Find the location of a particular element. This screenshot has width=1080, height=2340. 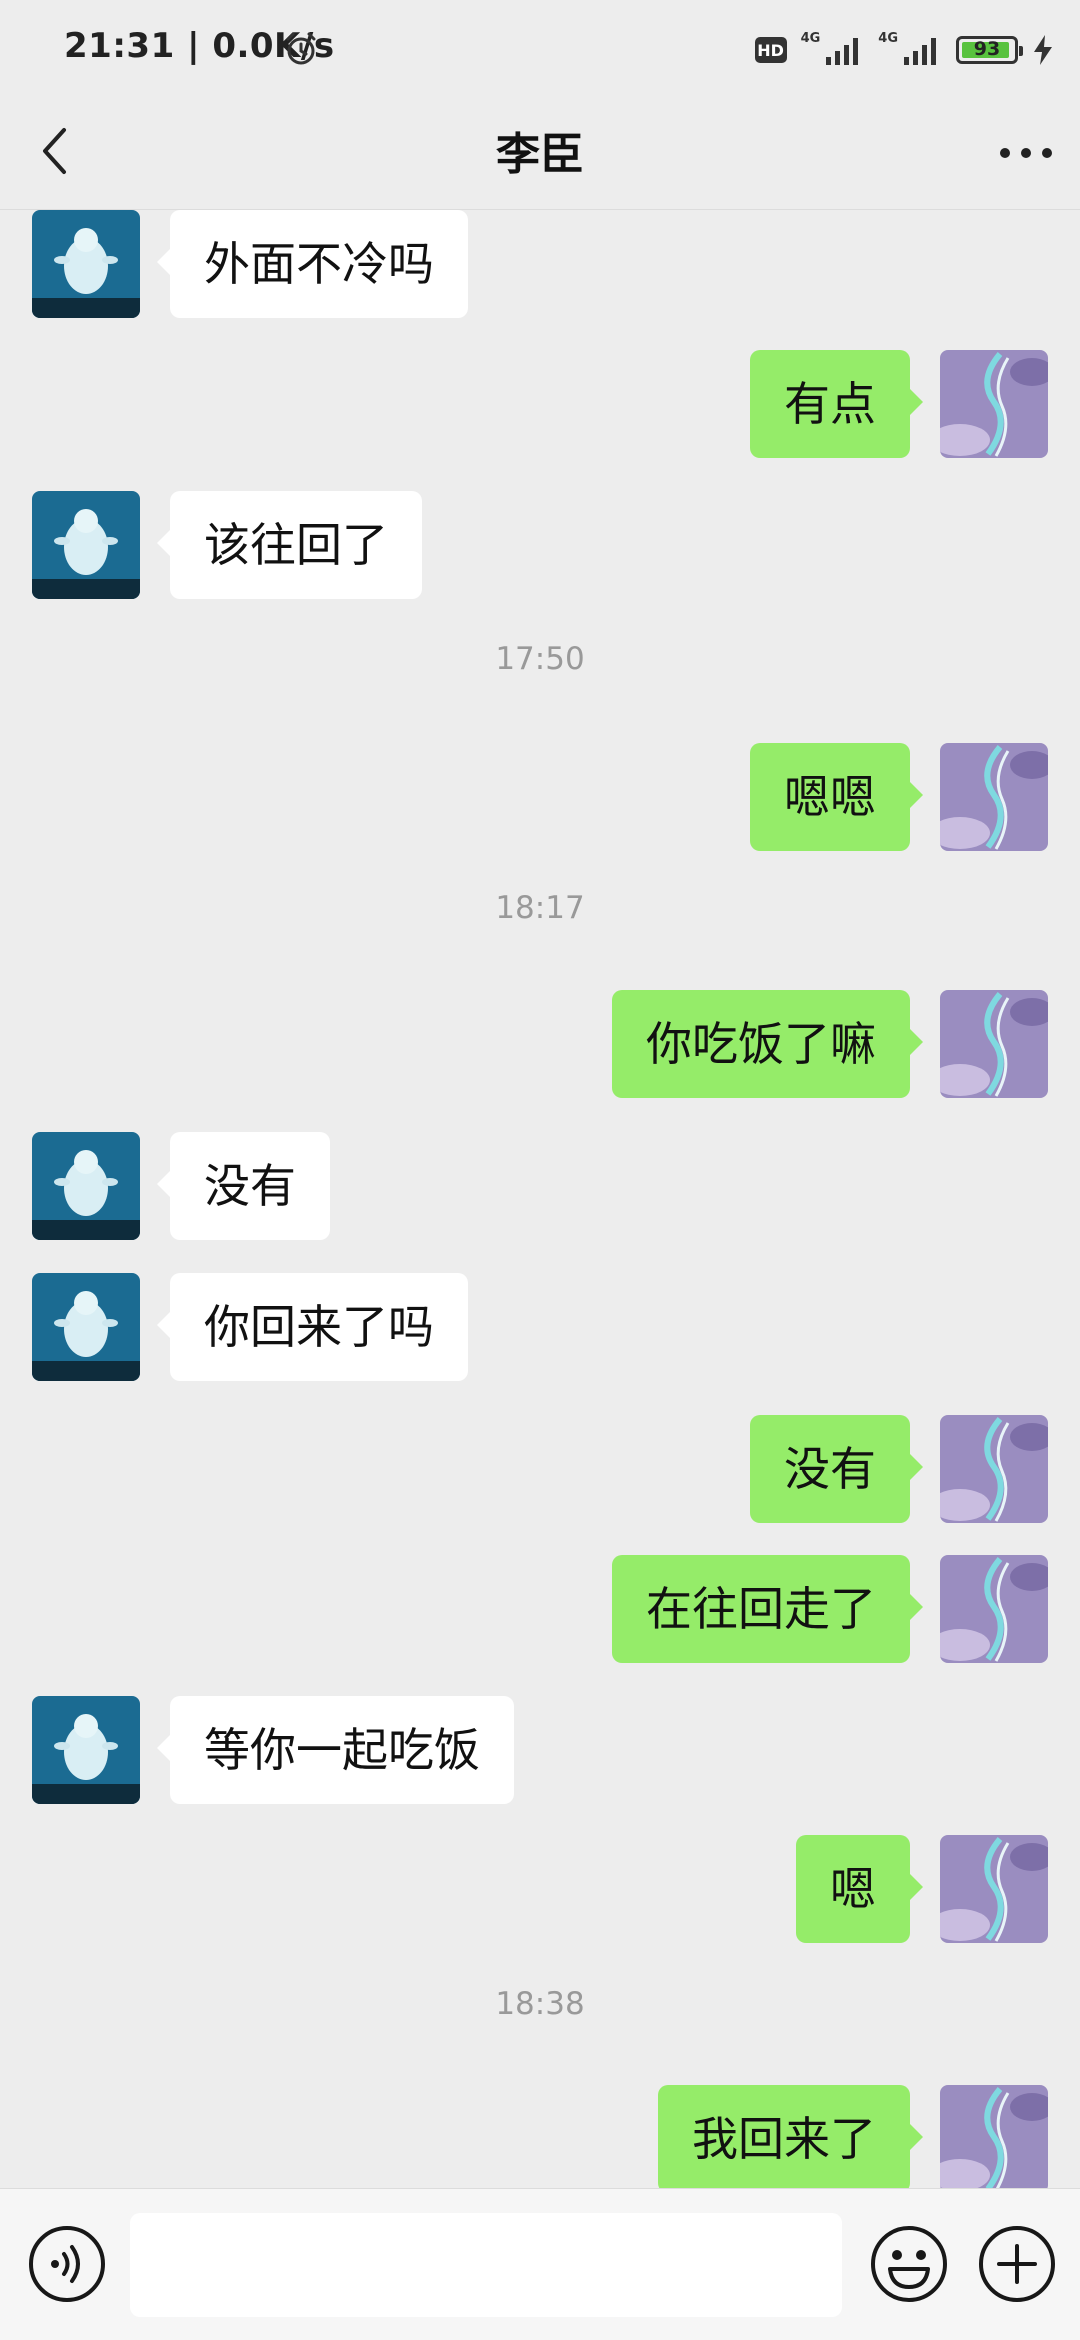

message-bubble: 该往回了 is located at coordinates (289, 545).